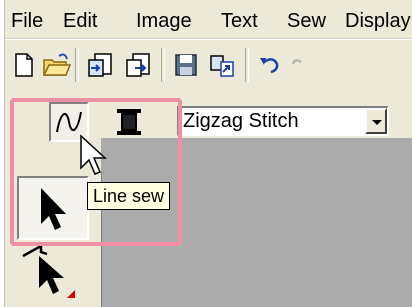 The width and height of the screenshot is (412, 307). What do you see at coordinates (56, 65) in the screenshot?
I see `open-folder-icon` at bounding box center [56, 65].